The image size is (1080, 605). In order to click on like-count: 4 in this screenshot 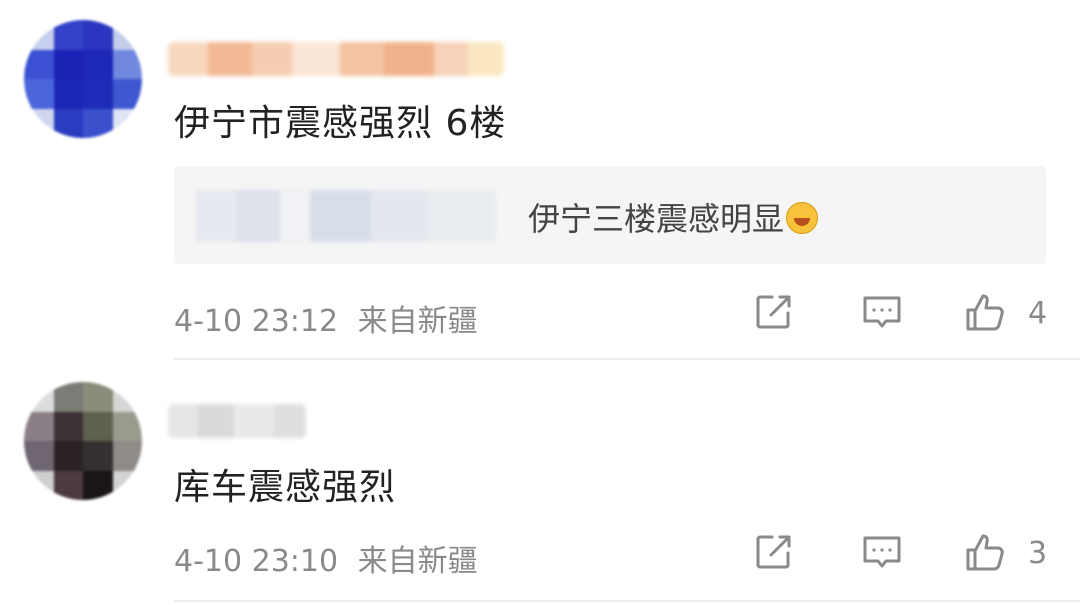, I will do `click(1038, 313)`.